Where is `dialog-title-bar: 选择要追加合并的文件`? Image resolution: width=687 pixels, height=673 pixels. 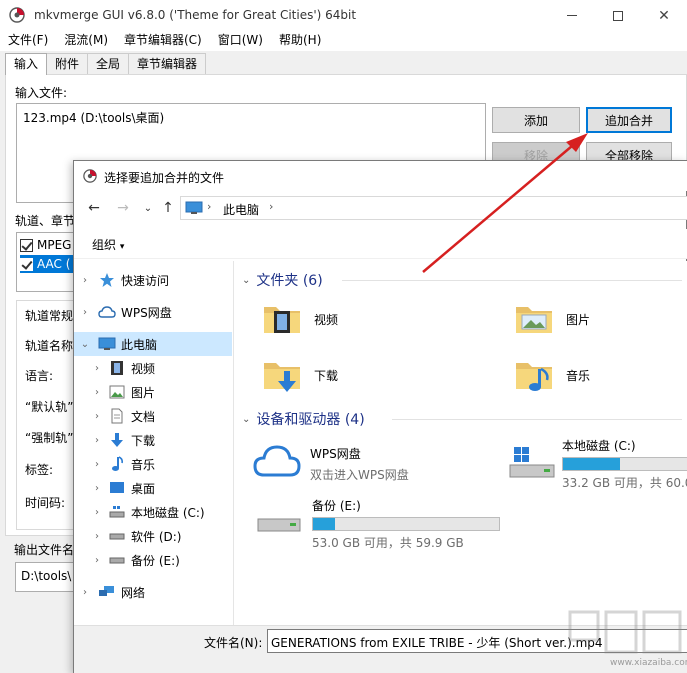 dialog-title-bar: 选择要追加合并的文件 is located at coordinates (380, 176).